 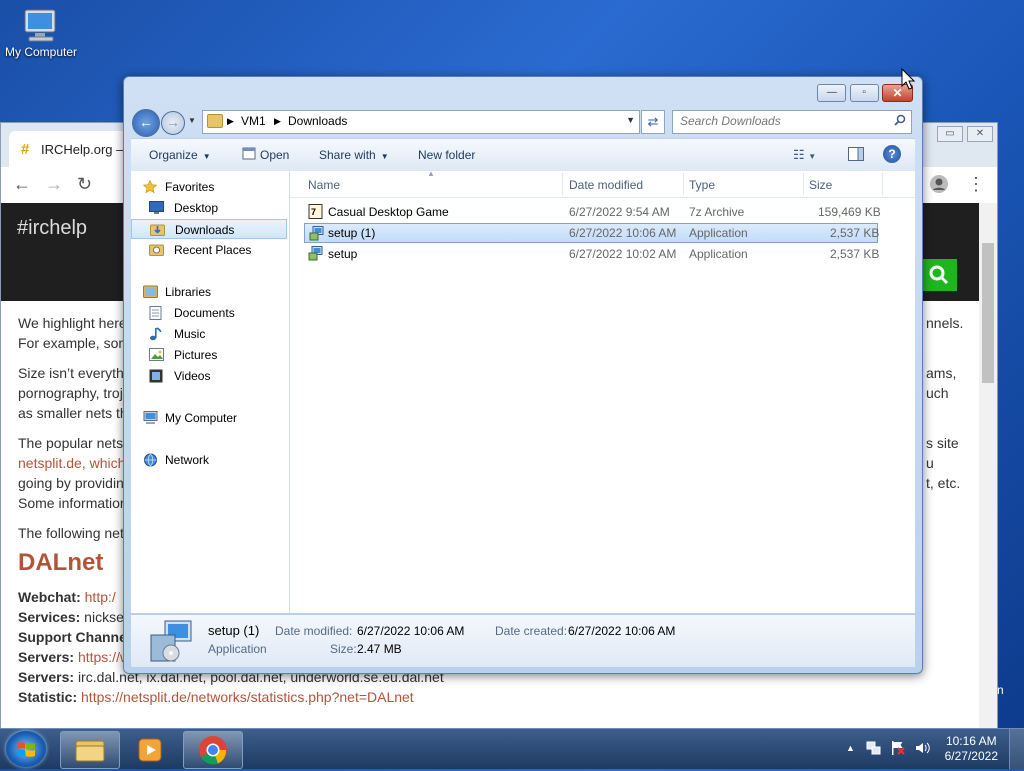 I want to click on installer-large-icon, so click(x=171, y=641).